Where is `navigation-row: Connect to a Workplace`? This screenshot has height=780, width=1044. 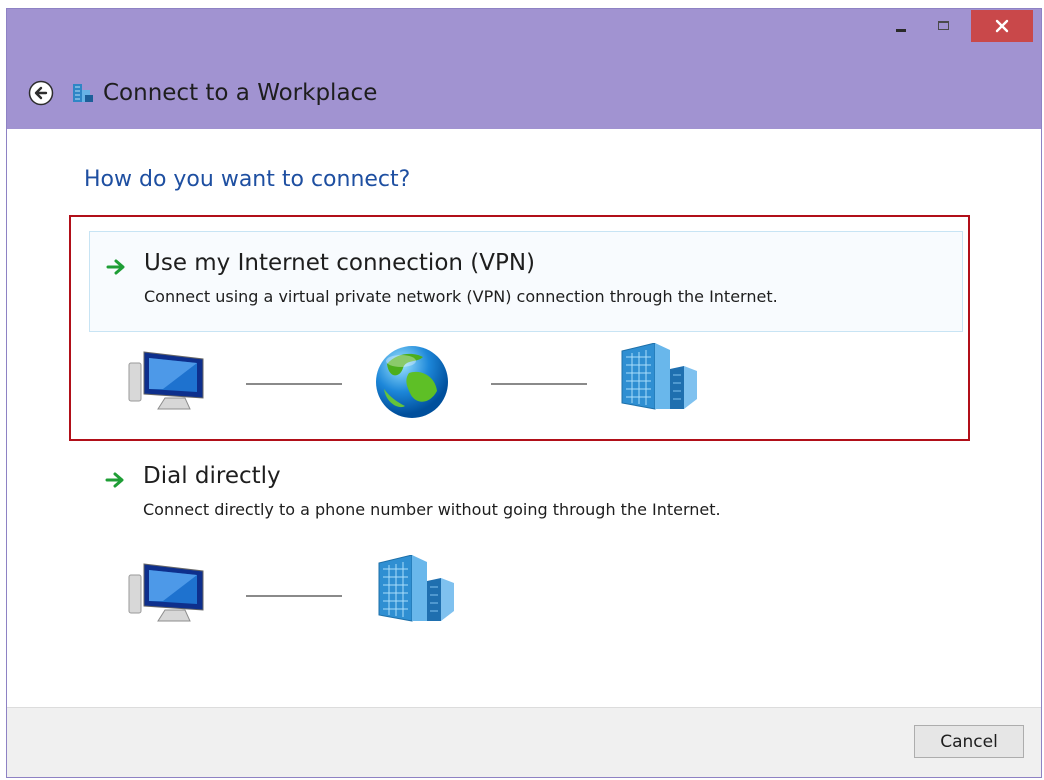
navigation-row: Connect to a Workplace is located at coordinates (202, 93).